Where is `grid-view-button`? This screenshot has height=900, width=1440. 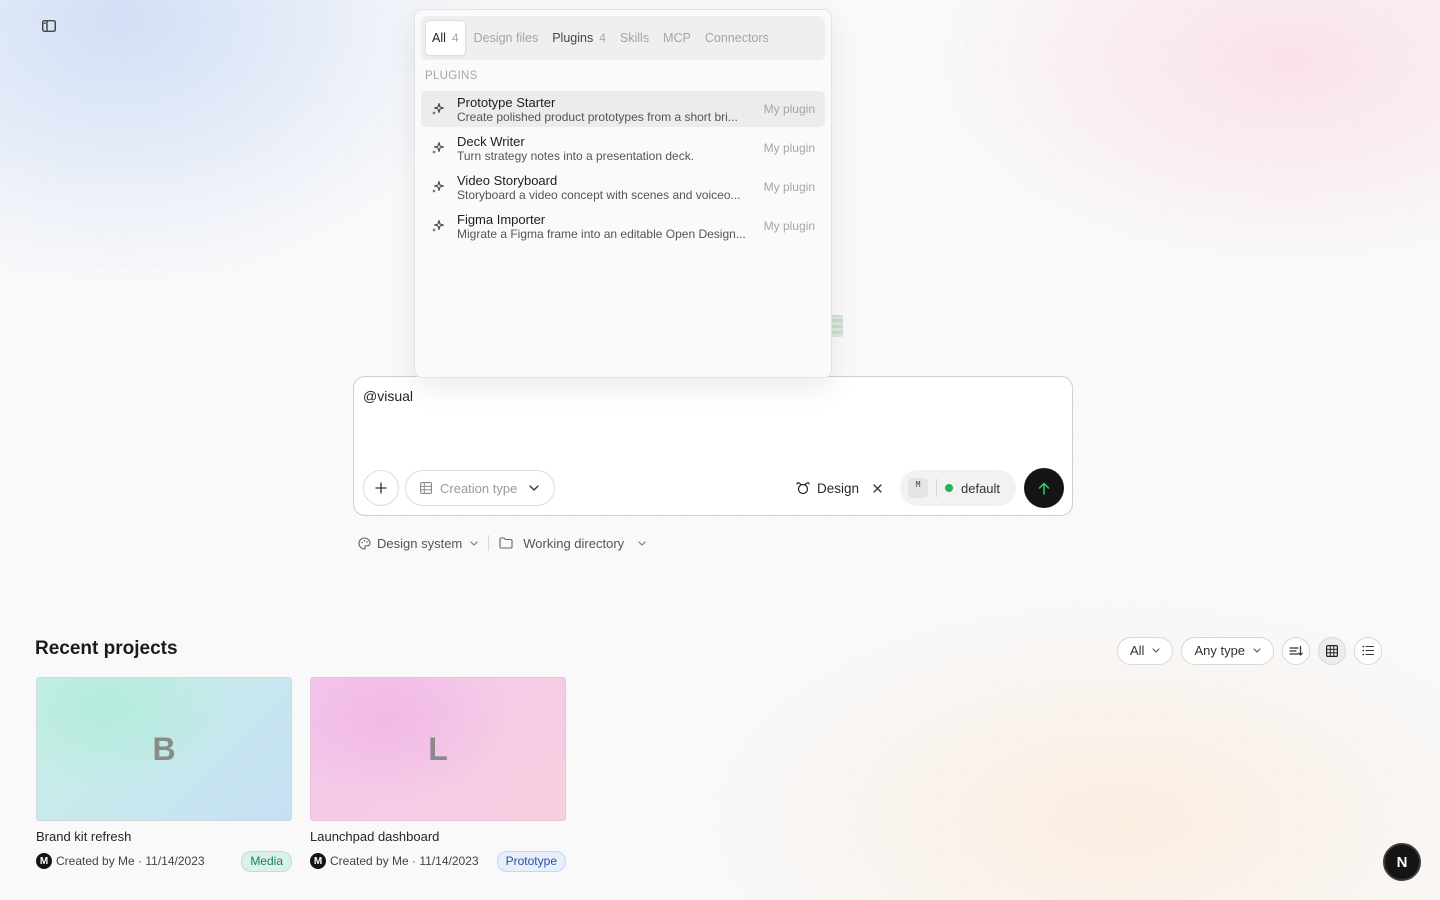 grid-view-button is located at coordinates (1332, 650).